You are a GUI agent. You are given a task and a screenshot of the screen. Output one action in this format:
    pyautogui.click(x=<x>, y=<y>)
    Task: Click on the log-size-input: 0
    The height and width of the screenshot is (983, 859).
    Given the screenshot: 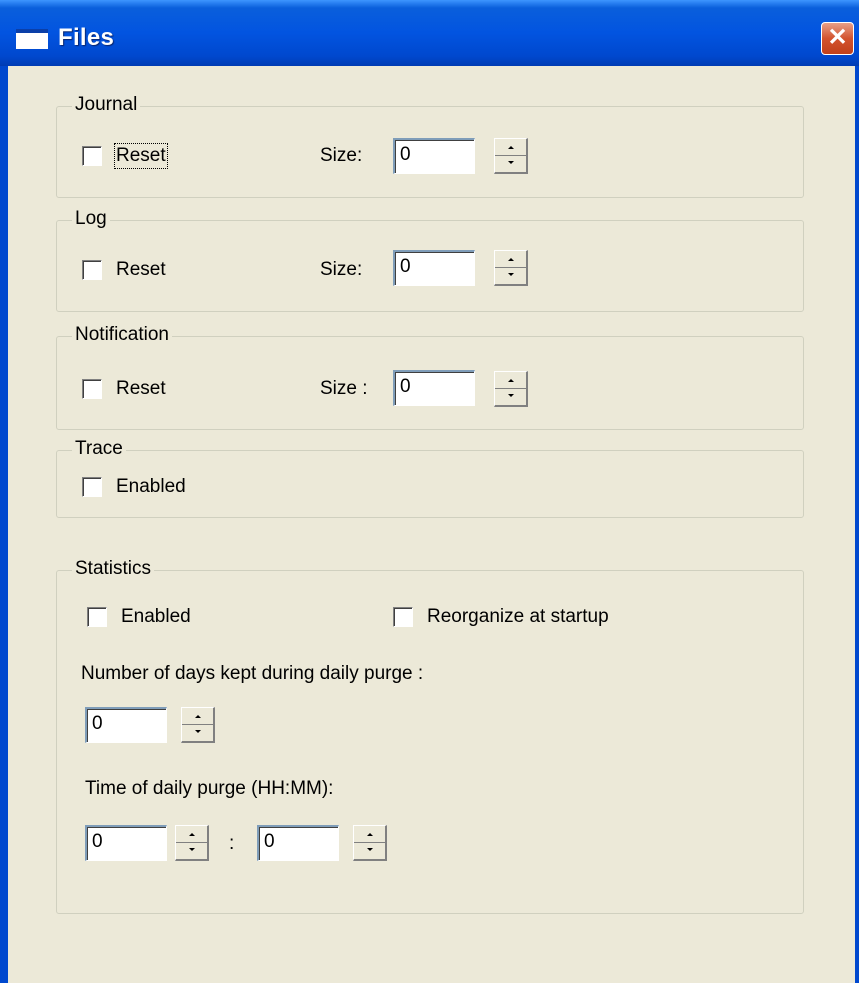 What is the action you would take?
    pyautogui.click(x=434, y=268)
    